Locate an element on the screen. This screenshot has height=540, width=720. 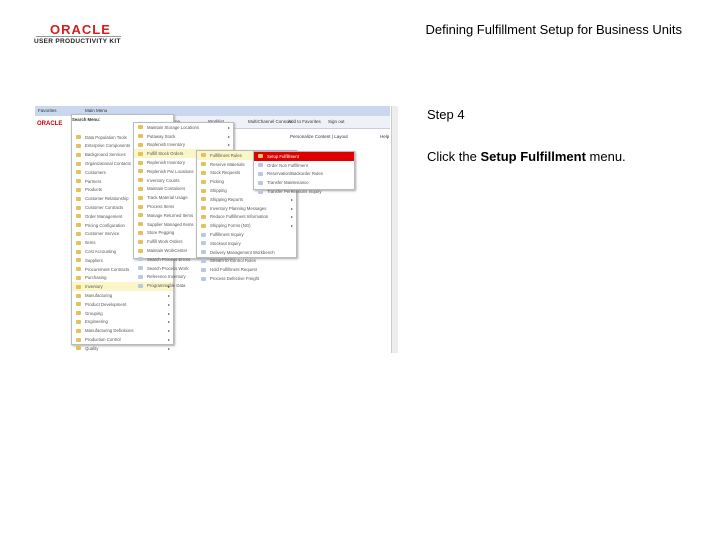
nav-link: Sign out is located at coordinates (336, 121).